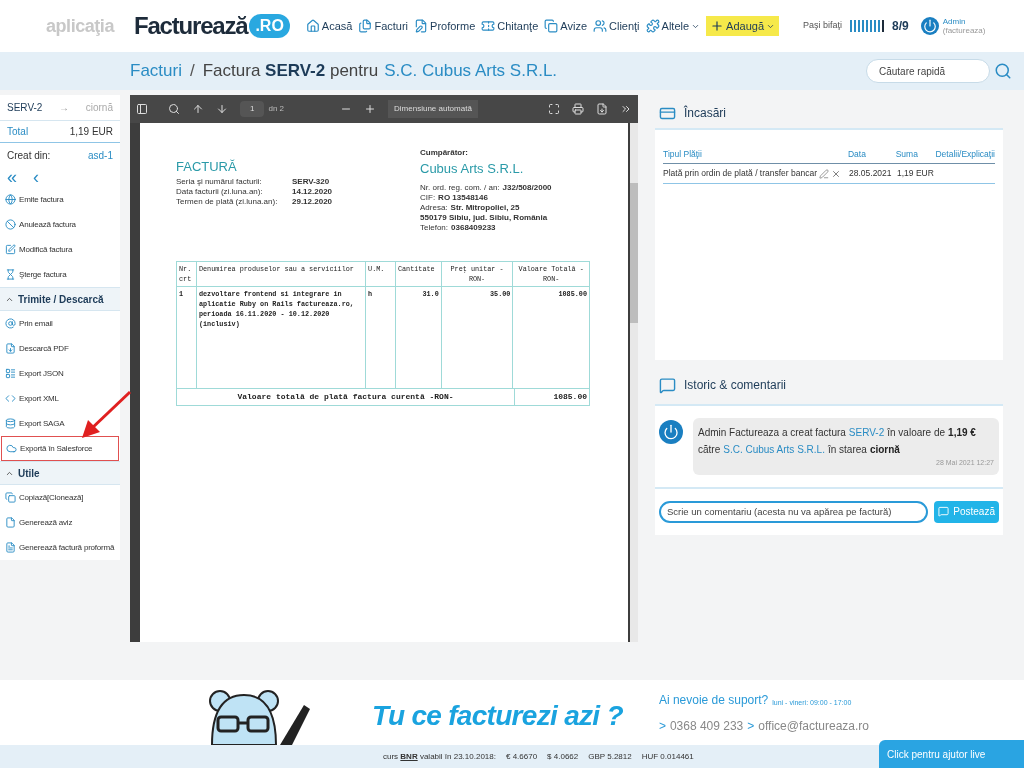 This screenshot has width=1024, height=768. Describe the element at coordinates (60, 249) in the screenshot. I see `sidebar-item: Modifică factura` at that location.